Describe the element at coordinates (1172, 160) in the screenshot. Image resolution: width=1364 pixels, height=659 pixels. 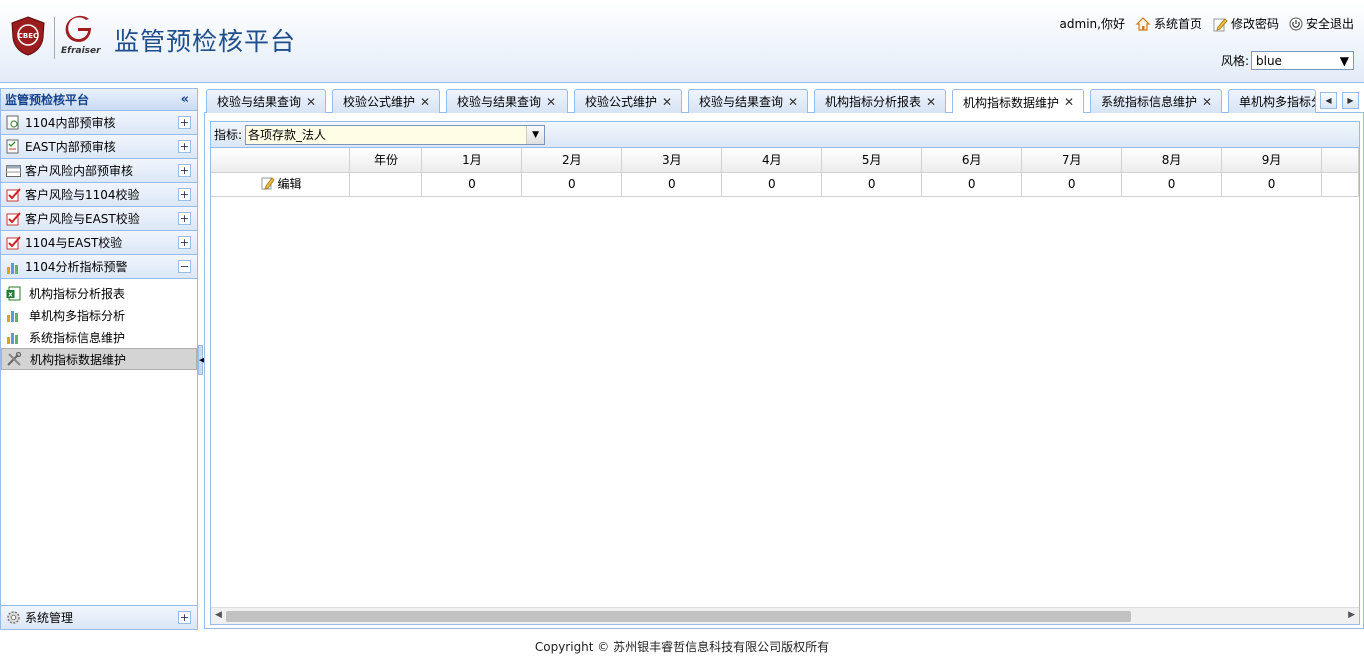
I see `column-header: 8月` at that location.